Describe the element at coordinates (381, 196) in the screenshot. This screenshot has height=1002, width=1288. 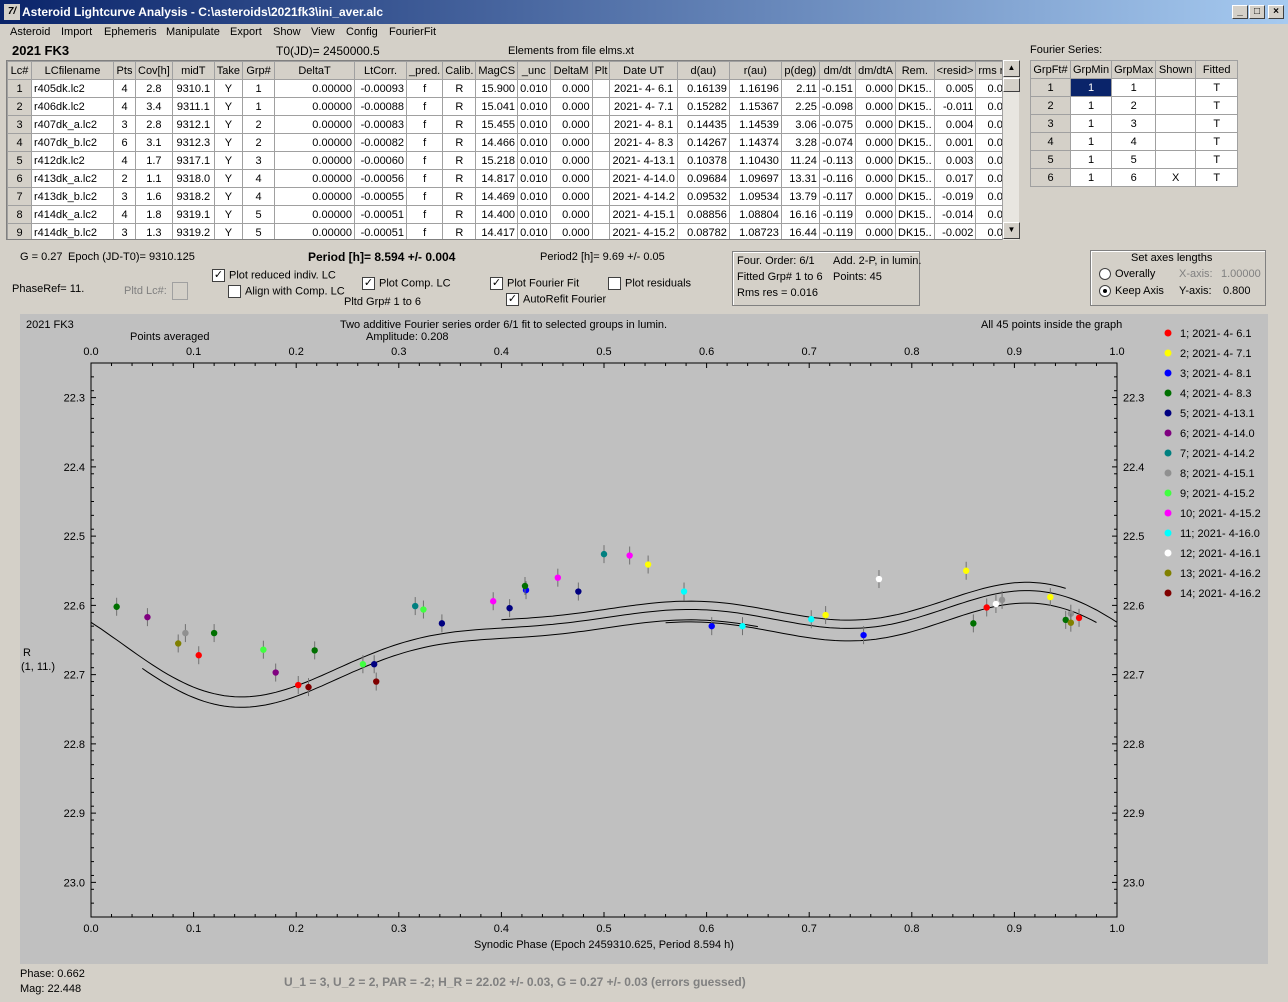
I see `table-cell: -0.00055` at that location.